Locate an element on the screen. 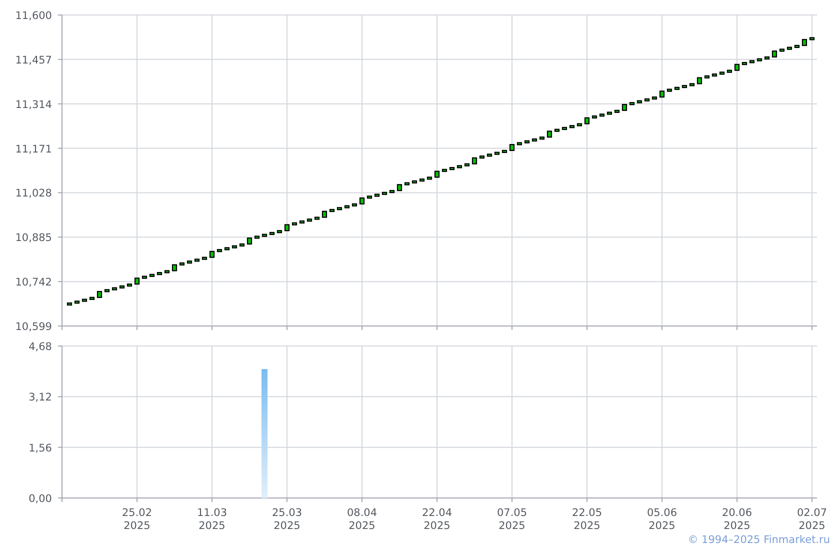 The width and height of the screenshot is (840, 550). axis-label: 11,457 is located at coordinates (33, 60).